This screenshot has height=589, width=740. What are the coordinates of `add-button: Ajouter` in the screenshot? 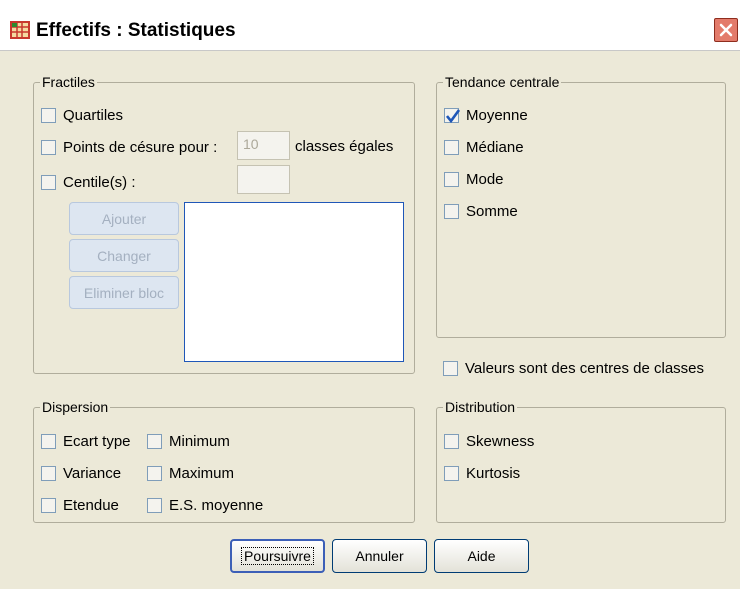 It's located at (124, 218).